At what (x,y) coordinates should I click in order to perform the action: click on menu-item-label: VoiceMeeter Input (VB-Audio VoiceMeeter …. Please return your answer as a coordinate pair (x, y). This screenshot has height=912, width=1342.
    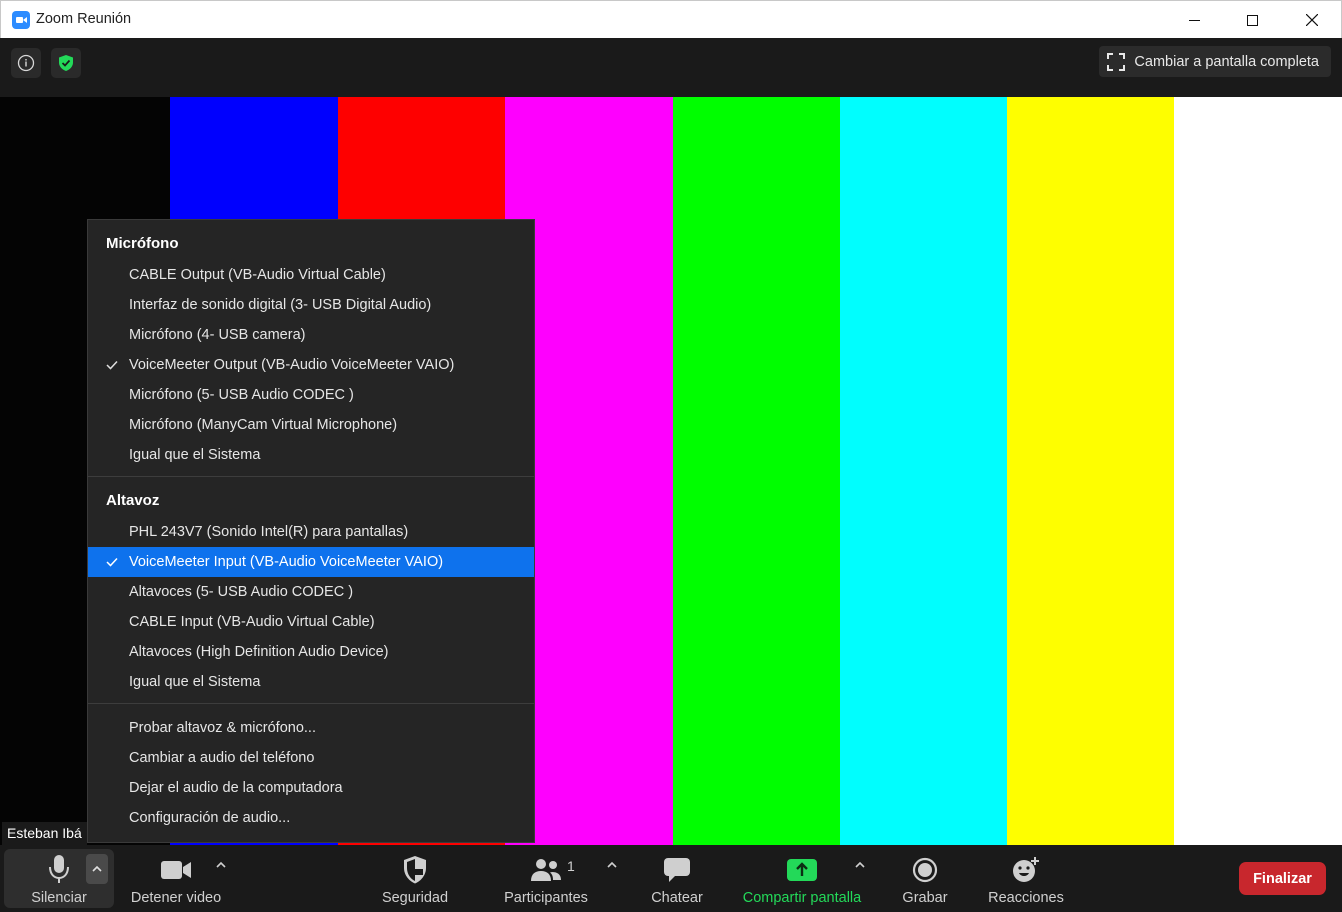
    Looking at the image, I should click on (286, 562).